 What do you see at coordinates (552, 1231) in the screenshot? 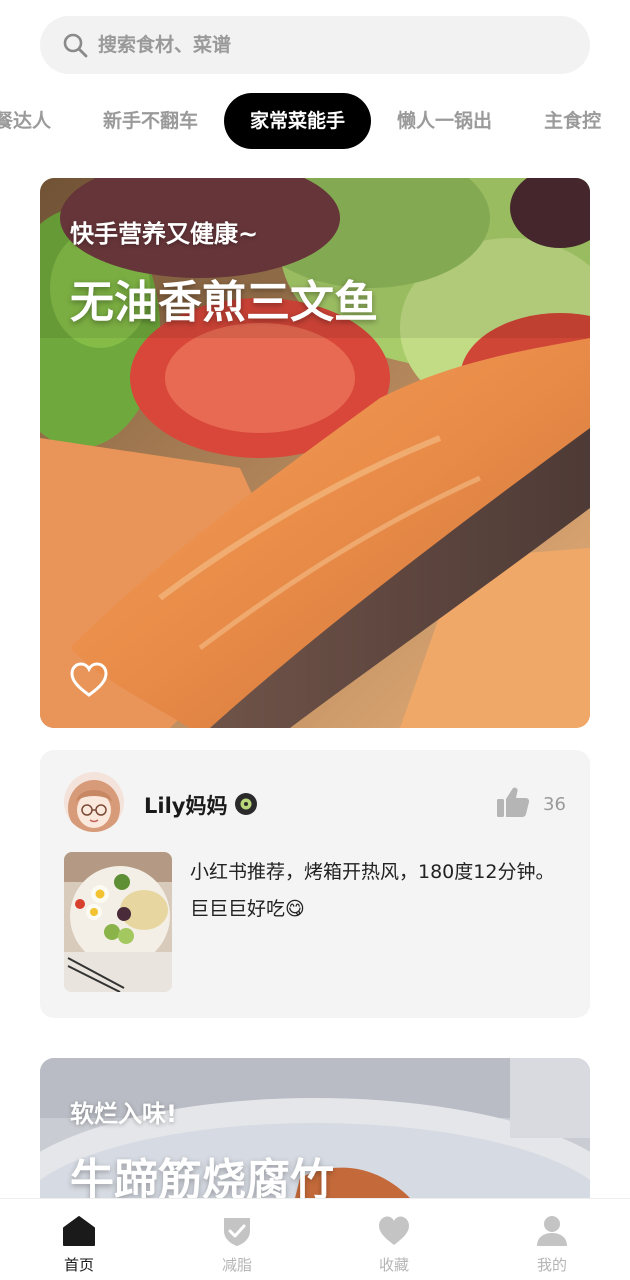
I see `user-icon` at bounding box center [552, 1231].